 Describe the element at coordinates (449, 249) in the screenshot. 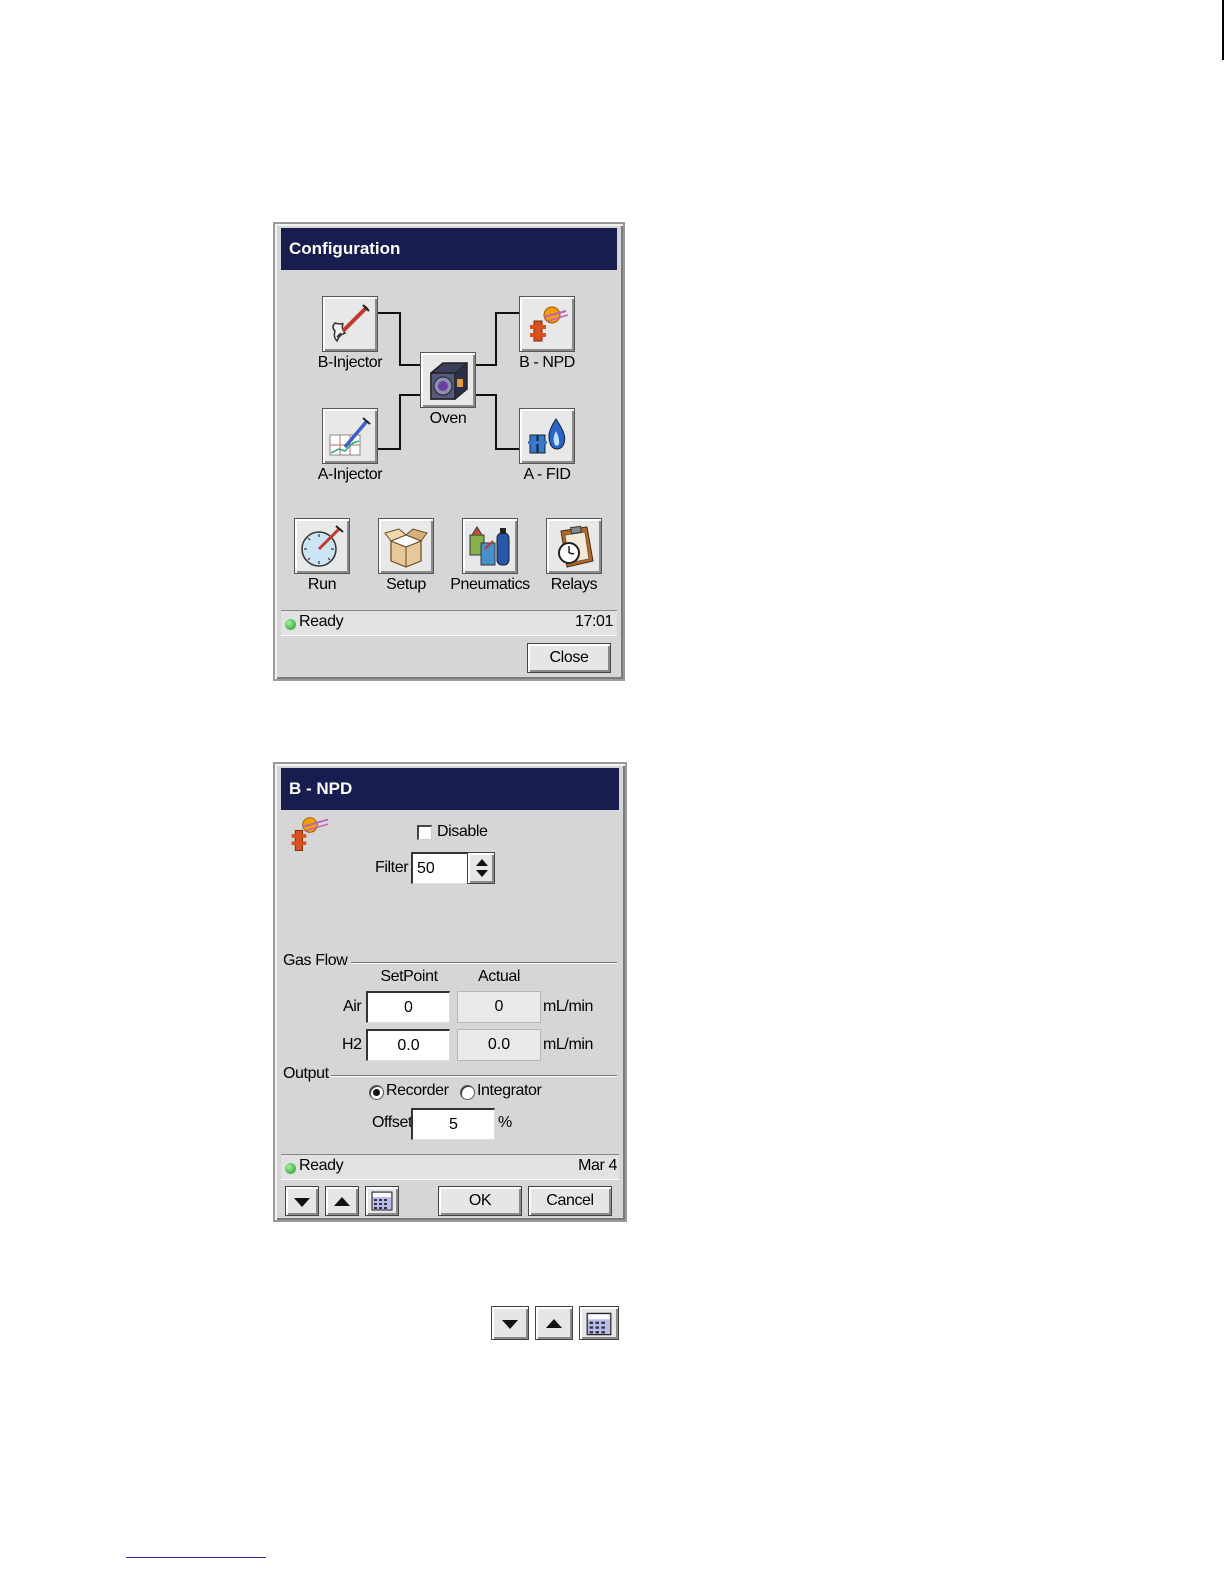

I see `window-title: Configuration` at that location.